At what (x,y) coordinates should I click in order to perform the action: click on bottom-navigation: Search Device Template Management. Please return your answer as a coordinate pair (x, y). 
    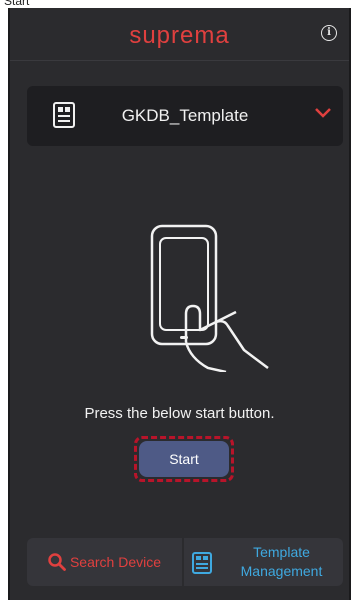
    Looking at the image, I should click on (185, 562).